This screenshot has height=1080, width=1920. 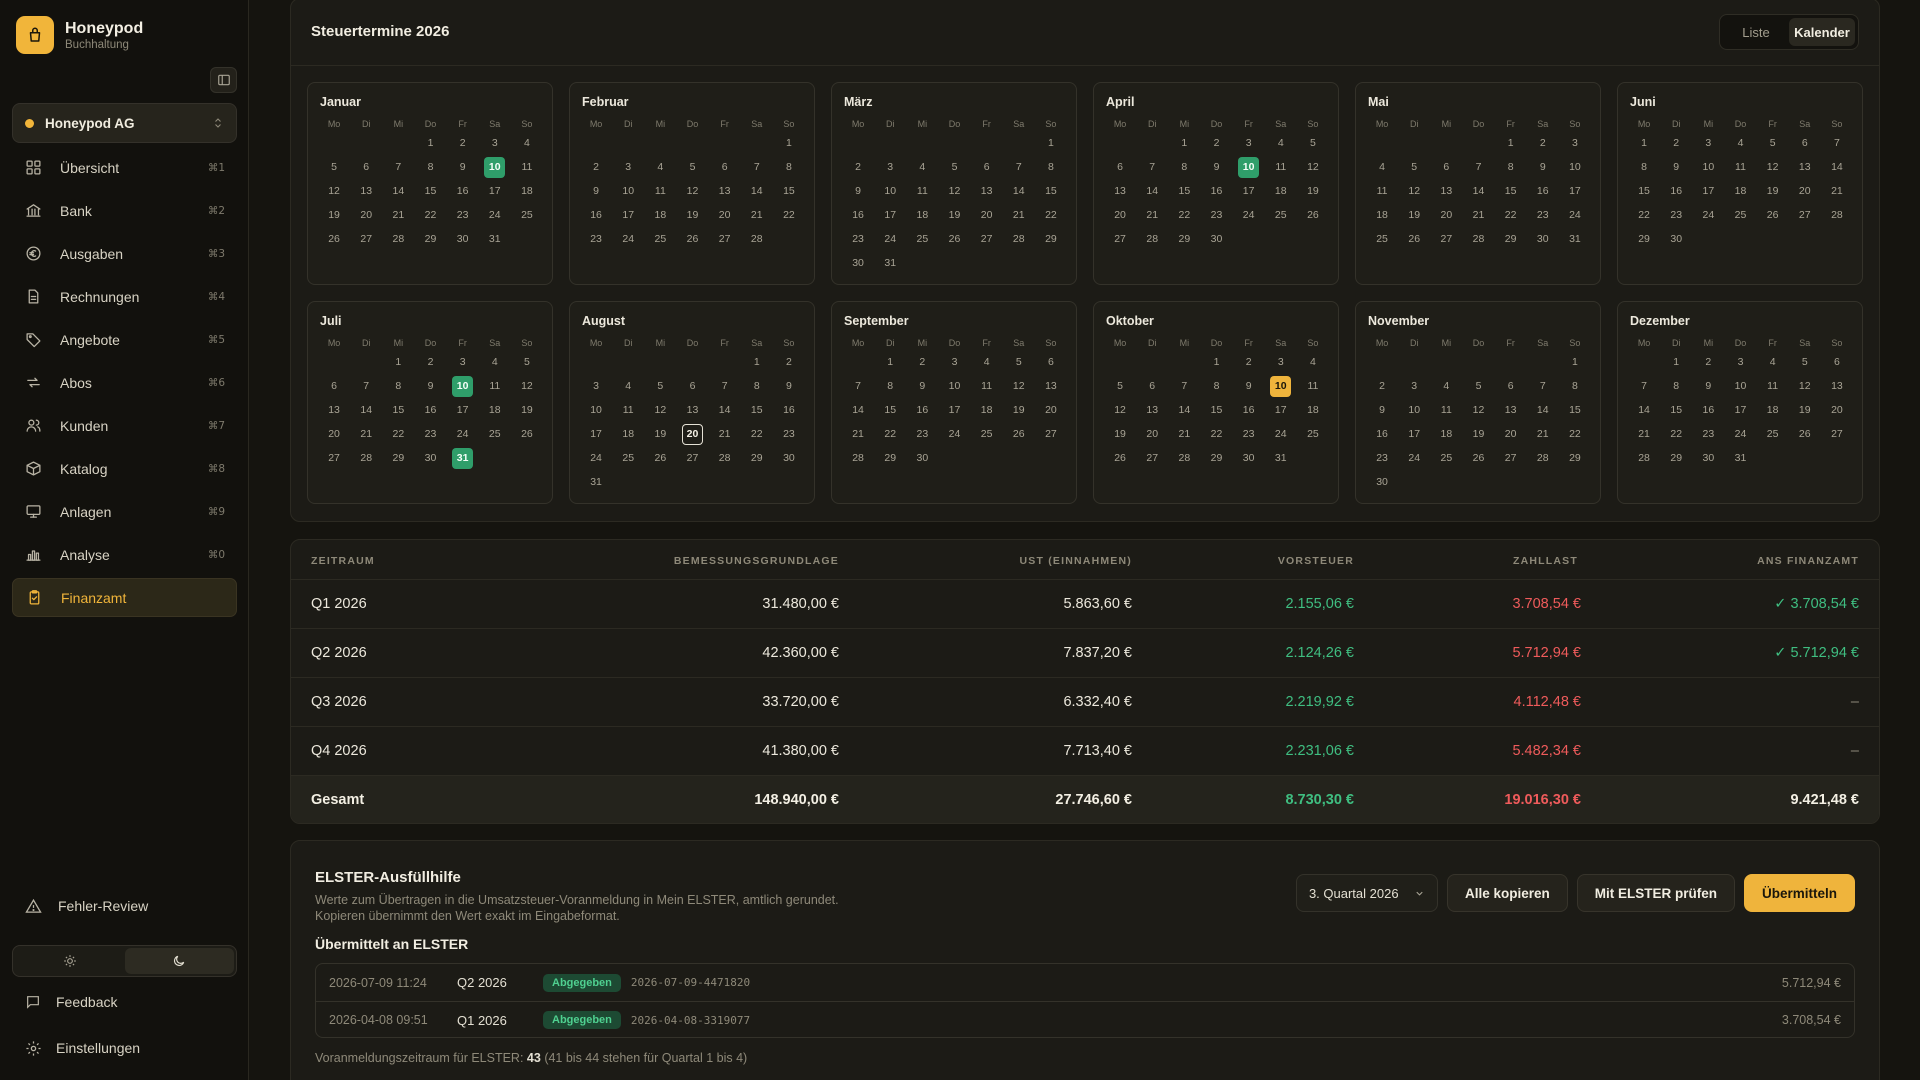 I want to click on sidebar-item-bank: Bank ⌘2, so click(x=124, y=210).